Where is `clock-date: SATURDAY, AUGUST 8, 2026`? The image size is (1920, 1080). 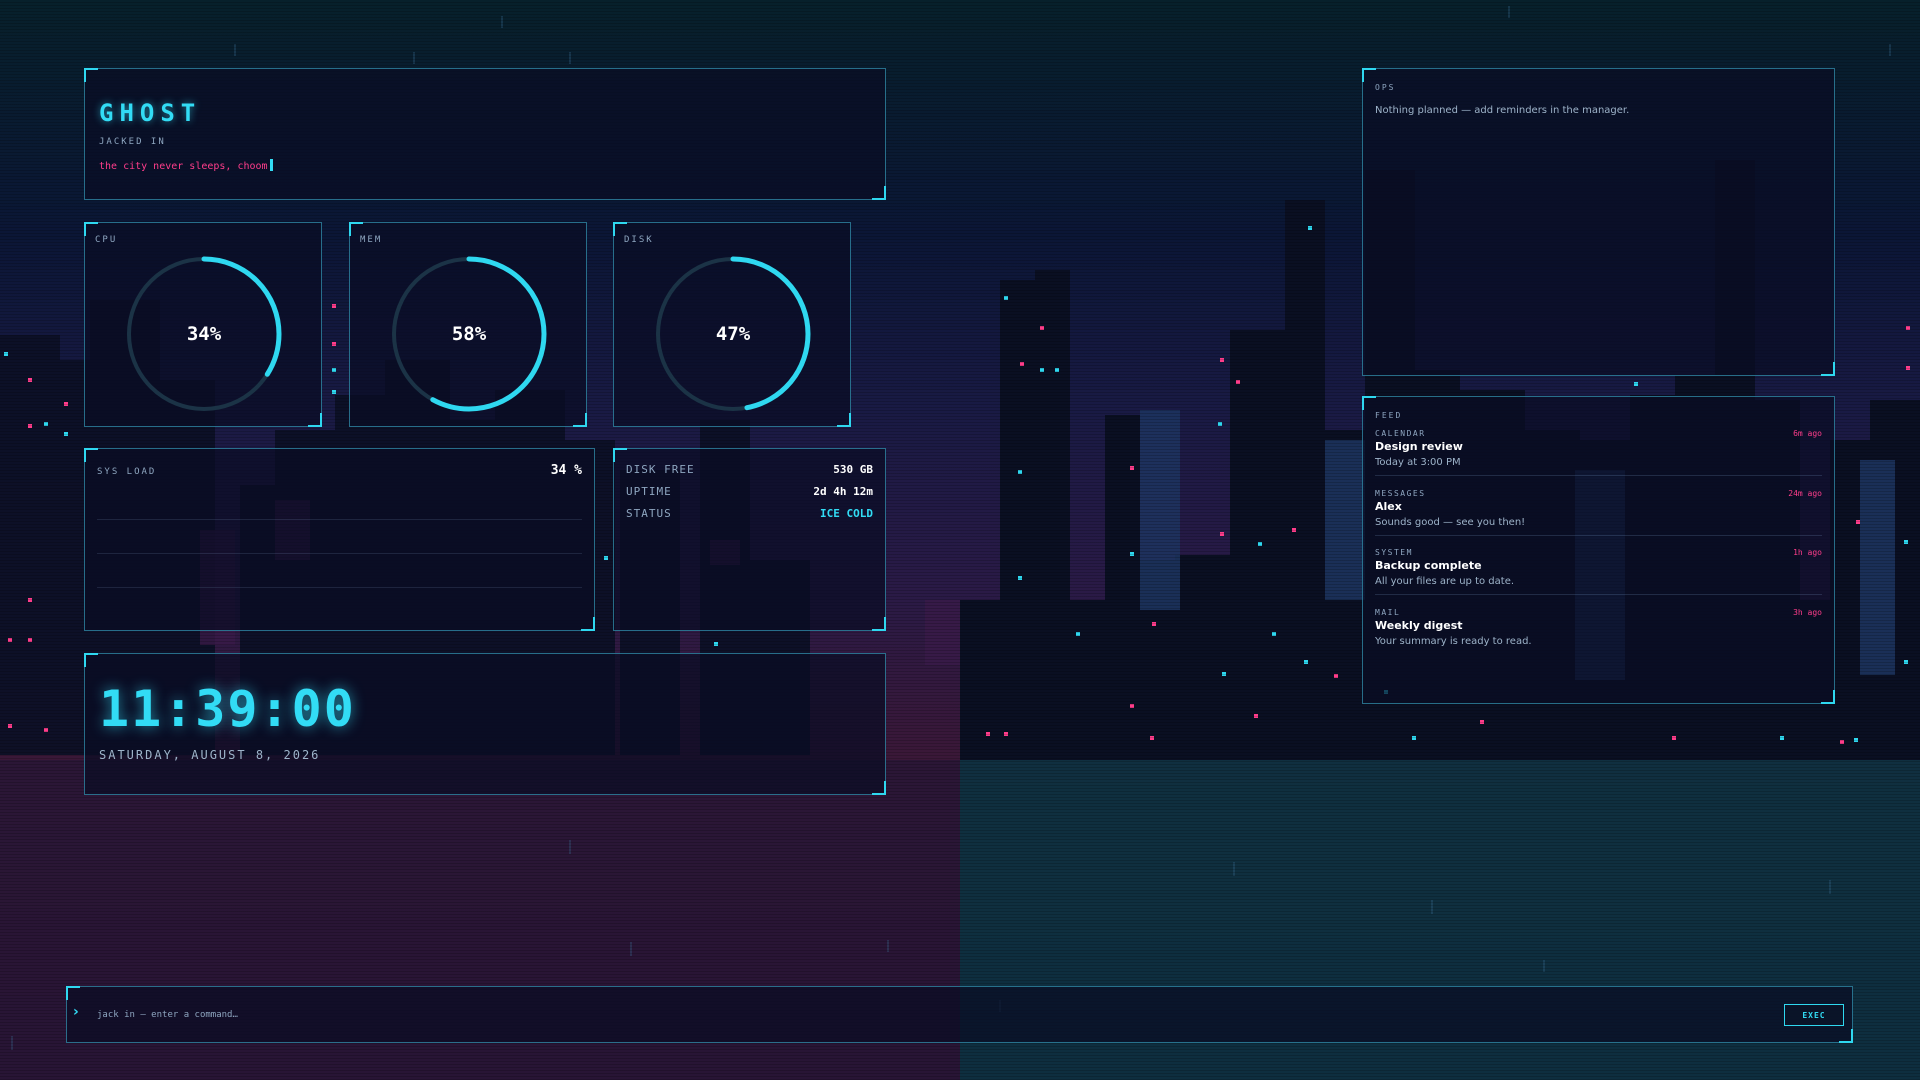
clock-date: SATURDAY, AUGUST 8, 2026 is located at coordinates (210, 755).